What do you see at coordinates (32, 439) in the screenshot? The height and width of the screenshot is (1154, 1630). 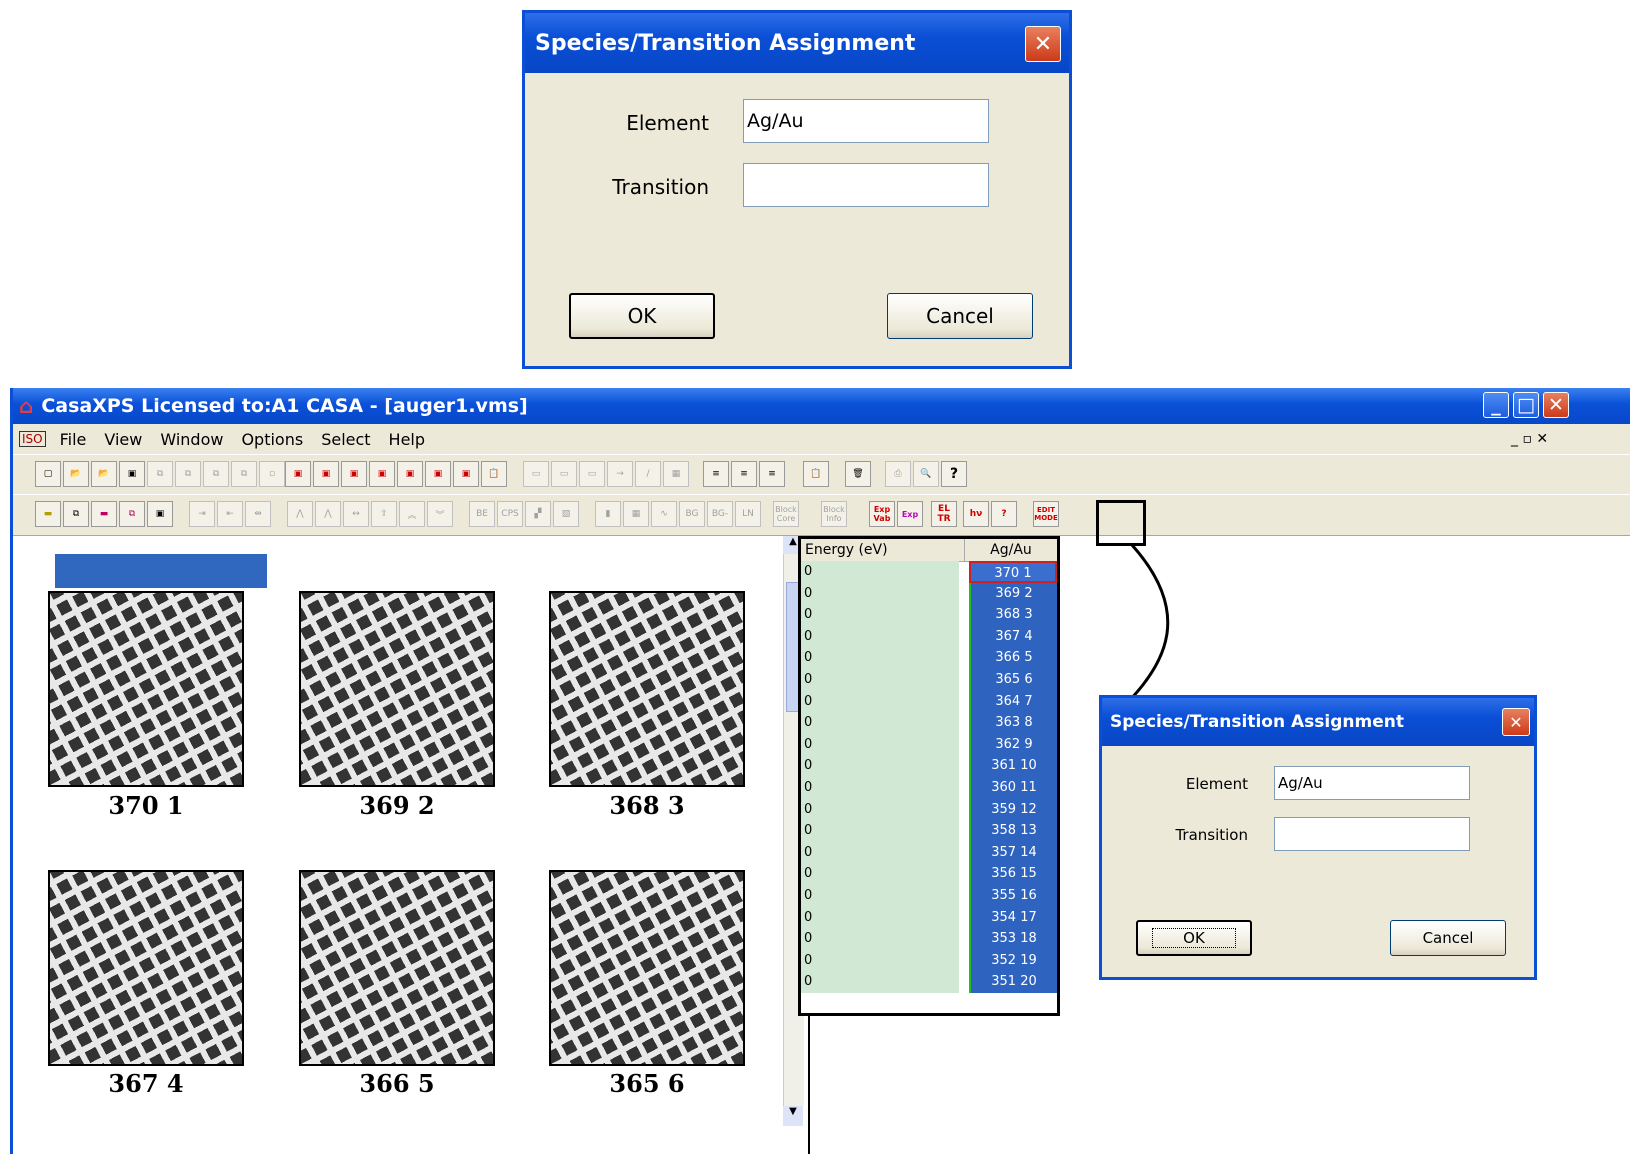 I see `doc-icon: ISO` at bounding box center [32, 439].